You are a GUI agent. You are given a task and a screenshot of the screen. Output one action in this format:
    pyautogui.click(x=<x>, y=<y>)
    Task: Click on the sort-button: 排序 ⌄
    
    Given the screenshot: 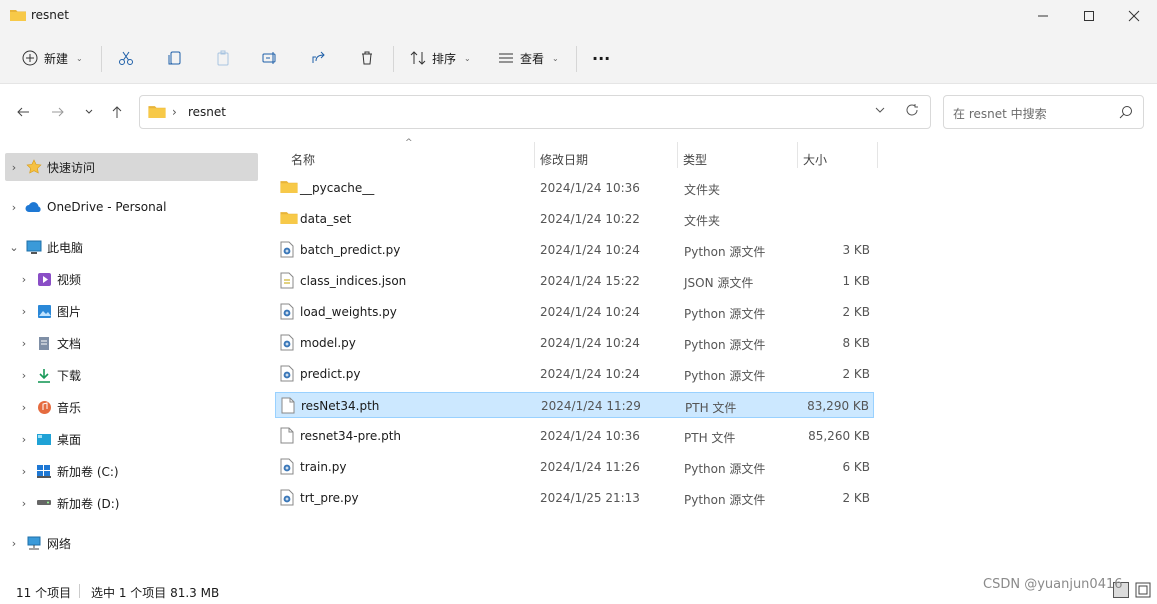 What is the action you would take?
    pyautogui.click(x=440, y=58)
    